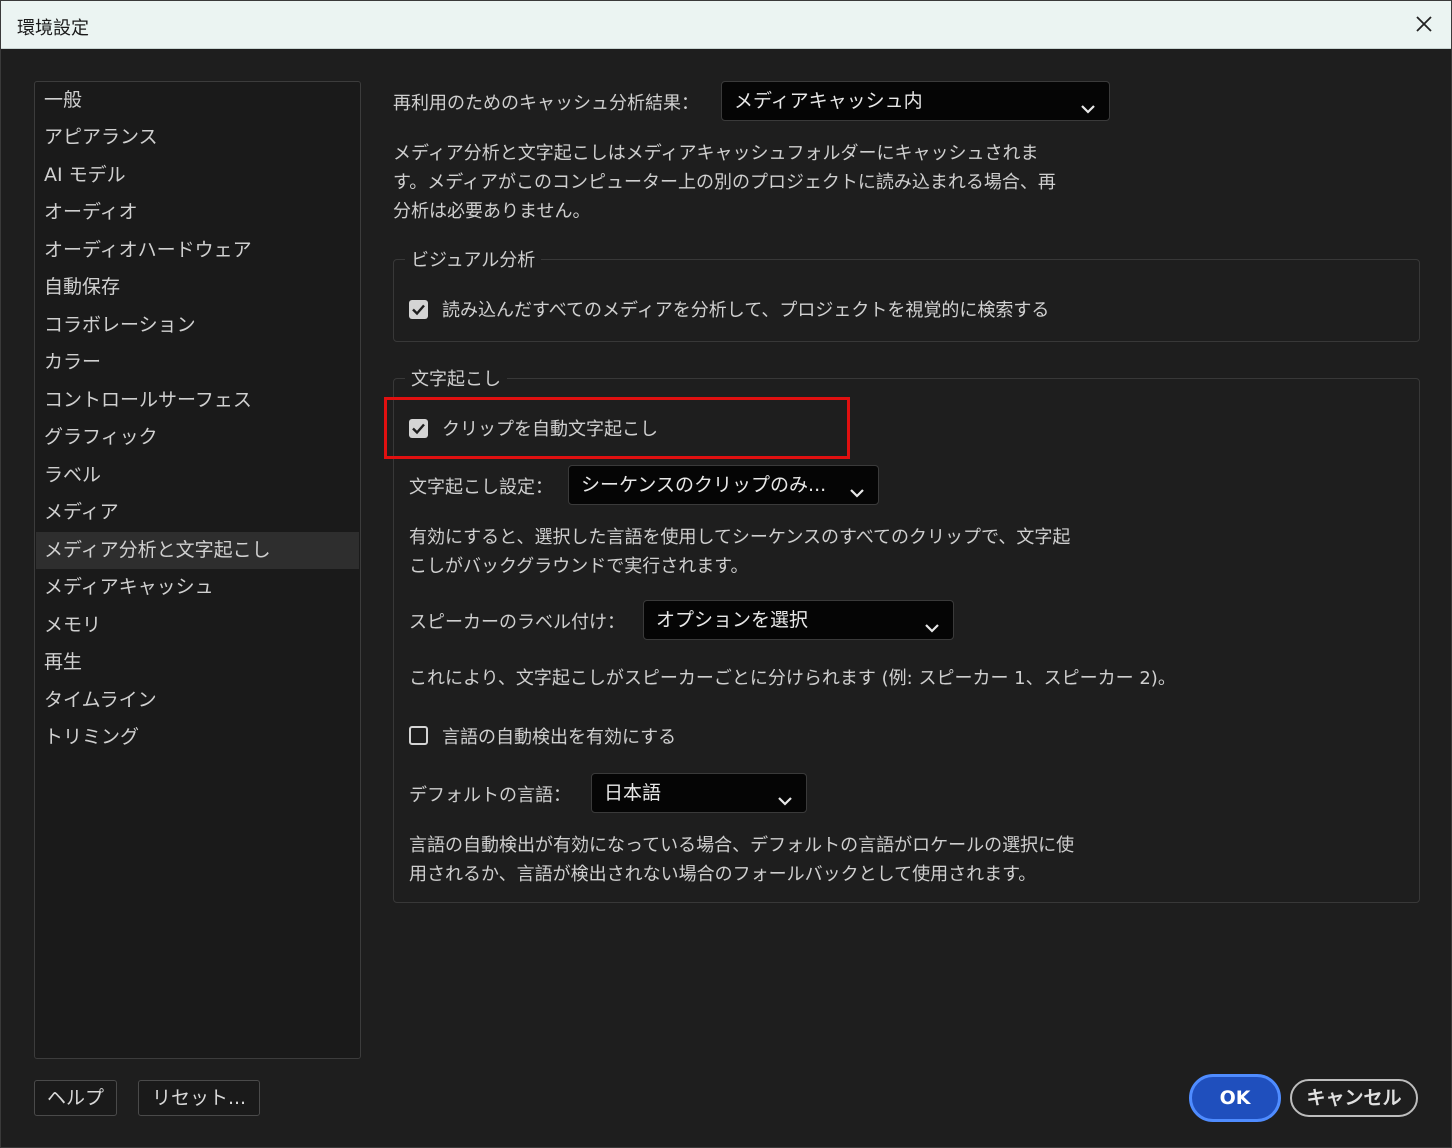  Describe the element at coordinates (75, 1098) in the screenshot. I see `help-button: ヘルプ` at that location.